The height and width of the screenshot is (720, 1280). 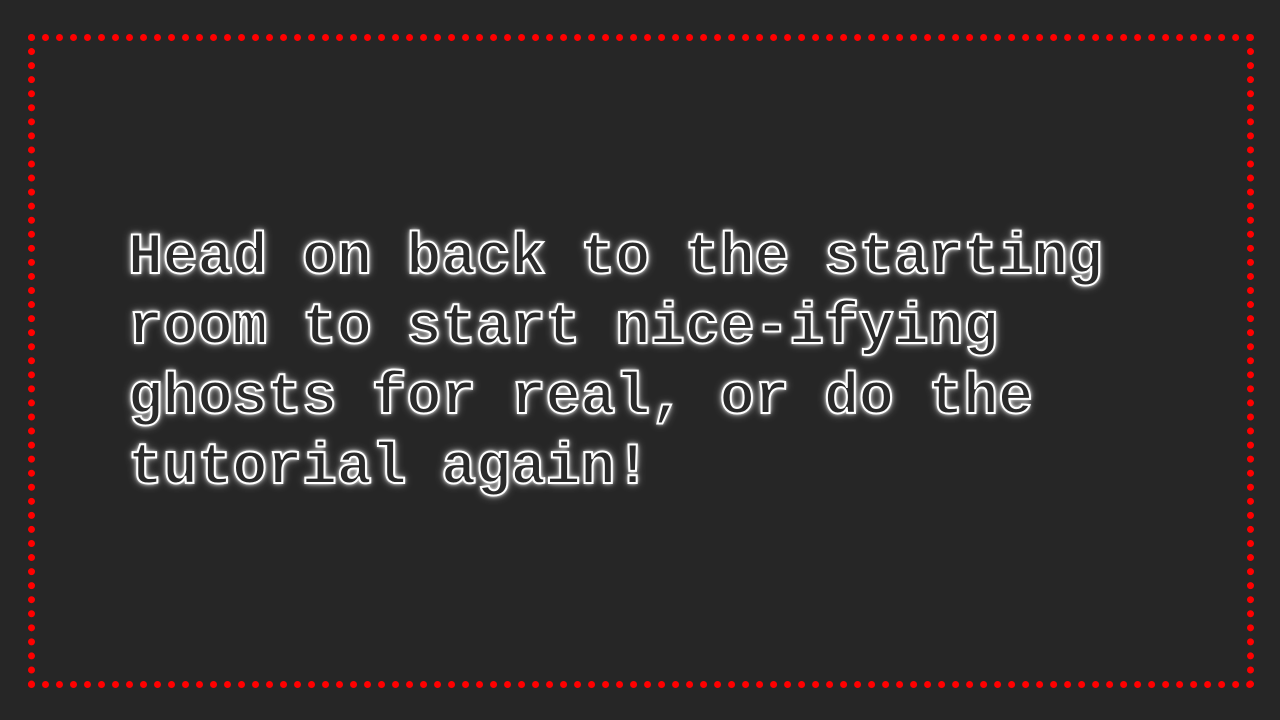 I want to click on dialog-line-1: Head on back to the starting, so click(x=615, y=258).